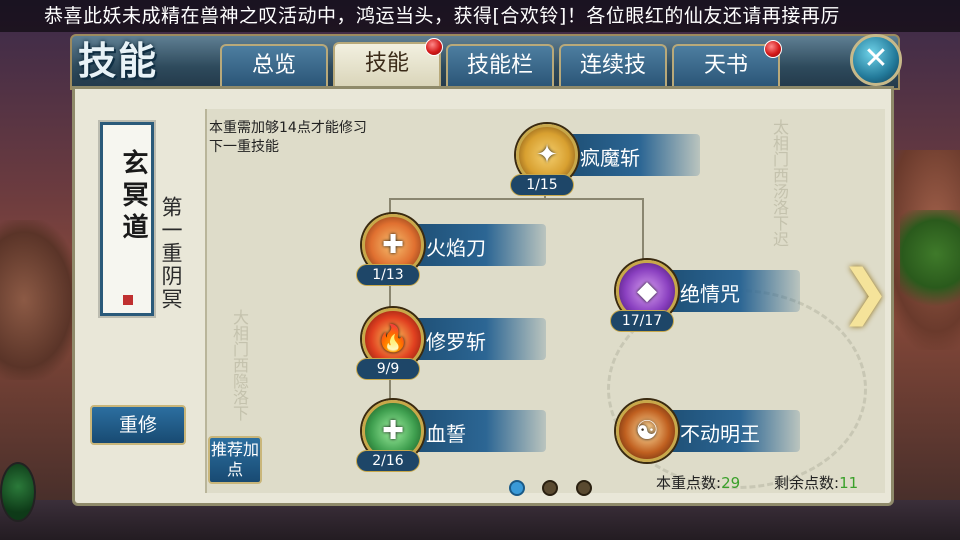 The image size is (960, 540). I want to click on tab-label: 技能栏, so click(499, 65).